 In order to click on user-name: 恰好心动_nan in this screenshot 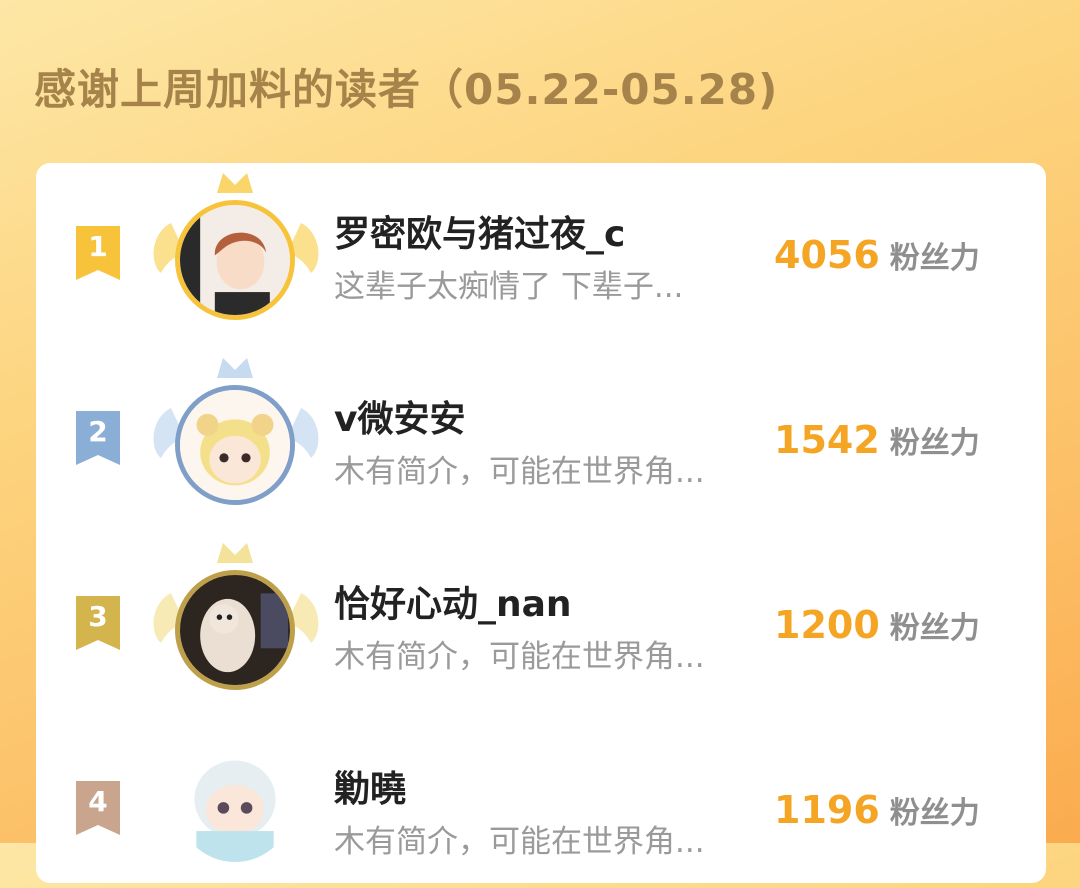, I will do `click(453, 601)`.